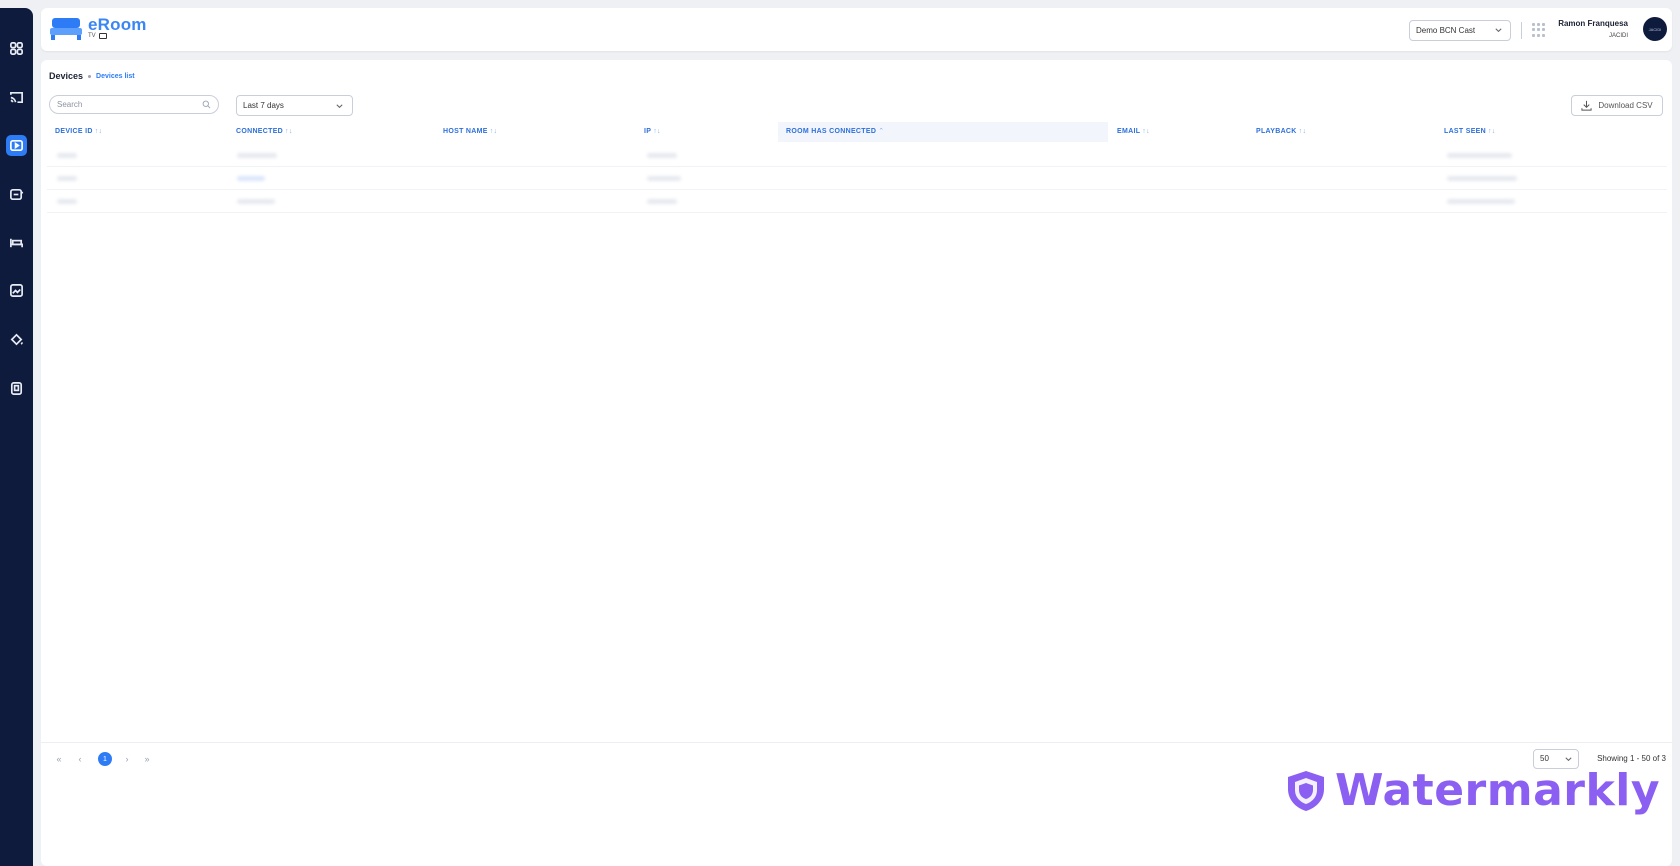  I want to click on column-ip: IP ↑↓, so click(706, 132).